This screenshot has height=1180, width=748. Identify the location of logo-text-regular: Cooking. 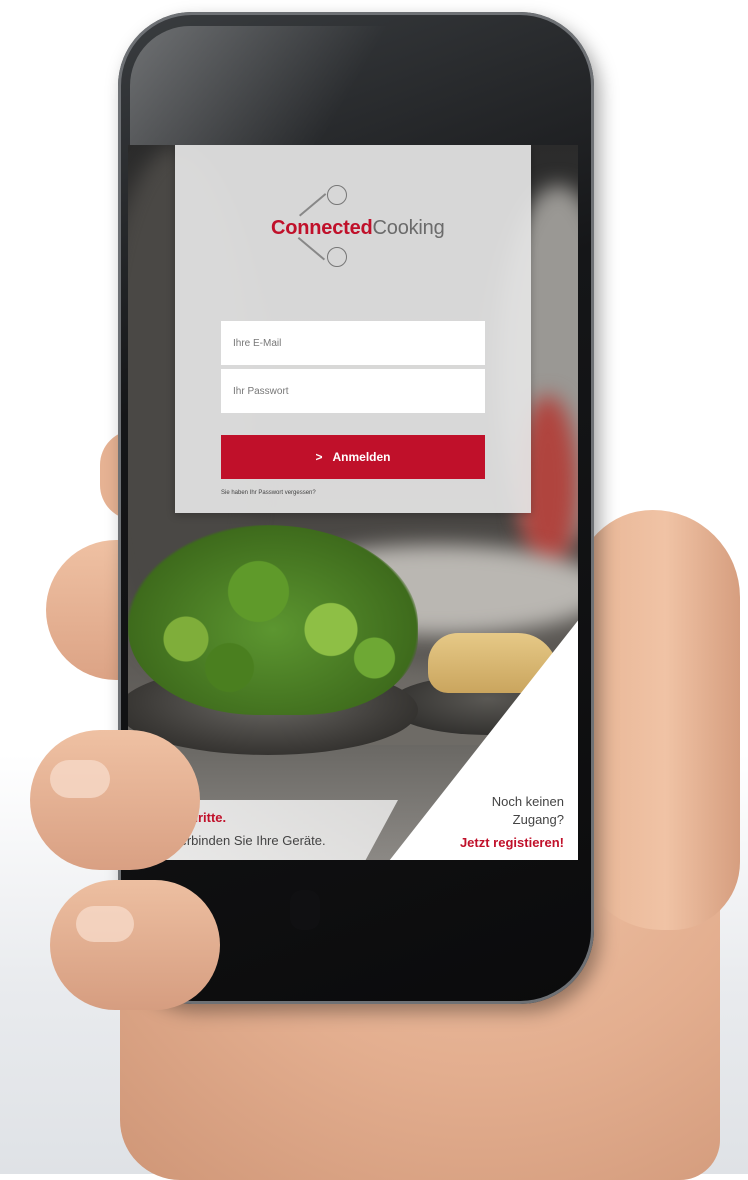
(408, 228).